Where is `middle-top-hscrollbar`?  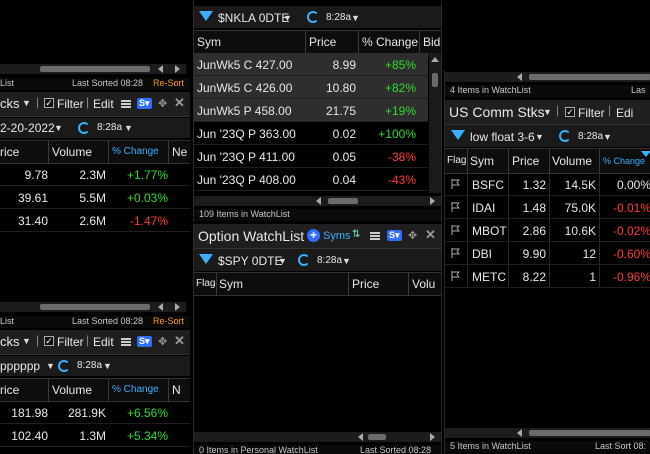 middle-top-hscrollbar is located at coordinates (317, 201).